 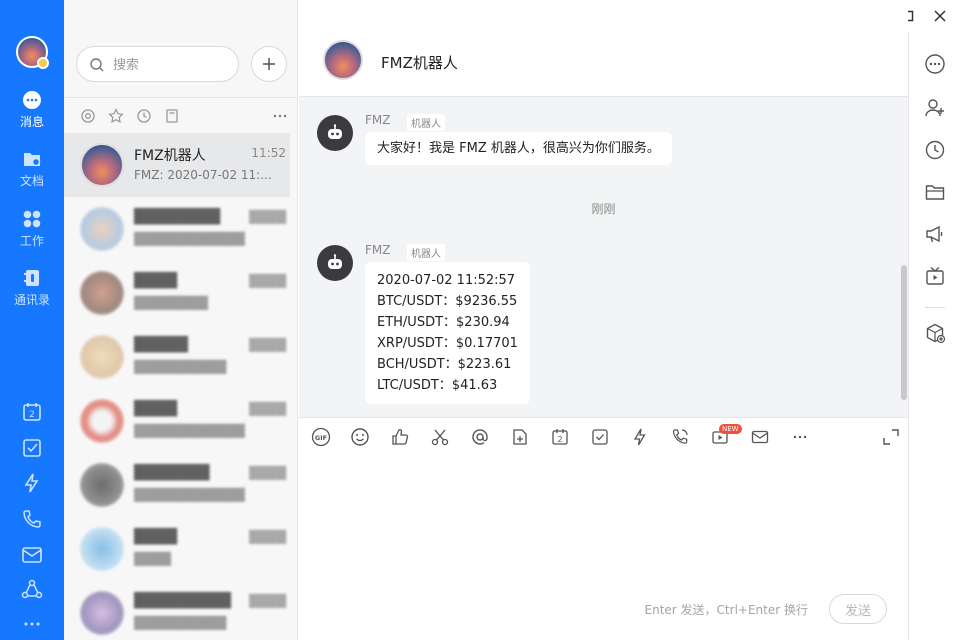 What do you see at coordinates (32, 219) in the screenshot?
I see `apps-icon` at bounding box center [32, 219].